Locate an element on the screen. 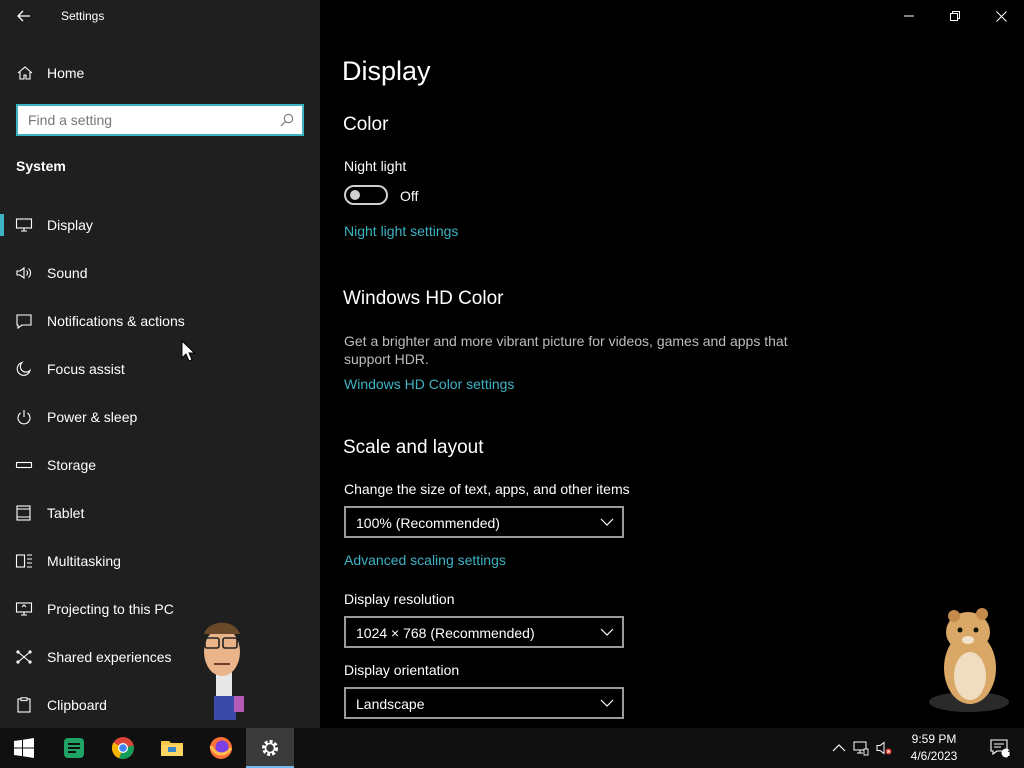 The height and width of the screenshot is (768, 1024). taskbar-file-explorer is located at coordinates (172, 748).